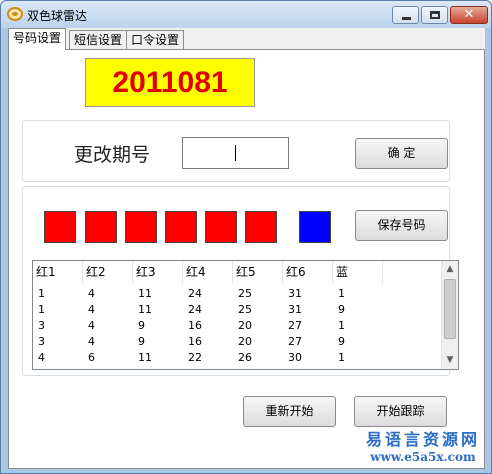  Describe the element at coordinates (405, 15) in the screenshot. I see `minimize-button` at that location.